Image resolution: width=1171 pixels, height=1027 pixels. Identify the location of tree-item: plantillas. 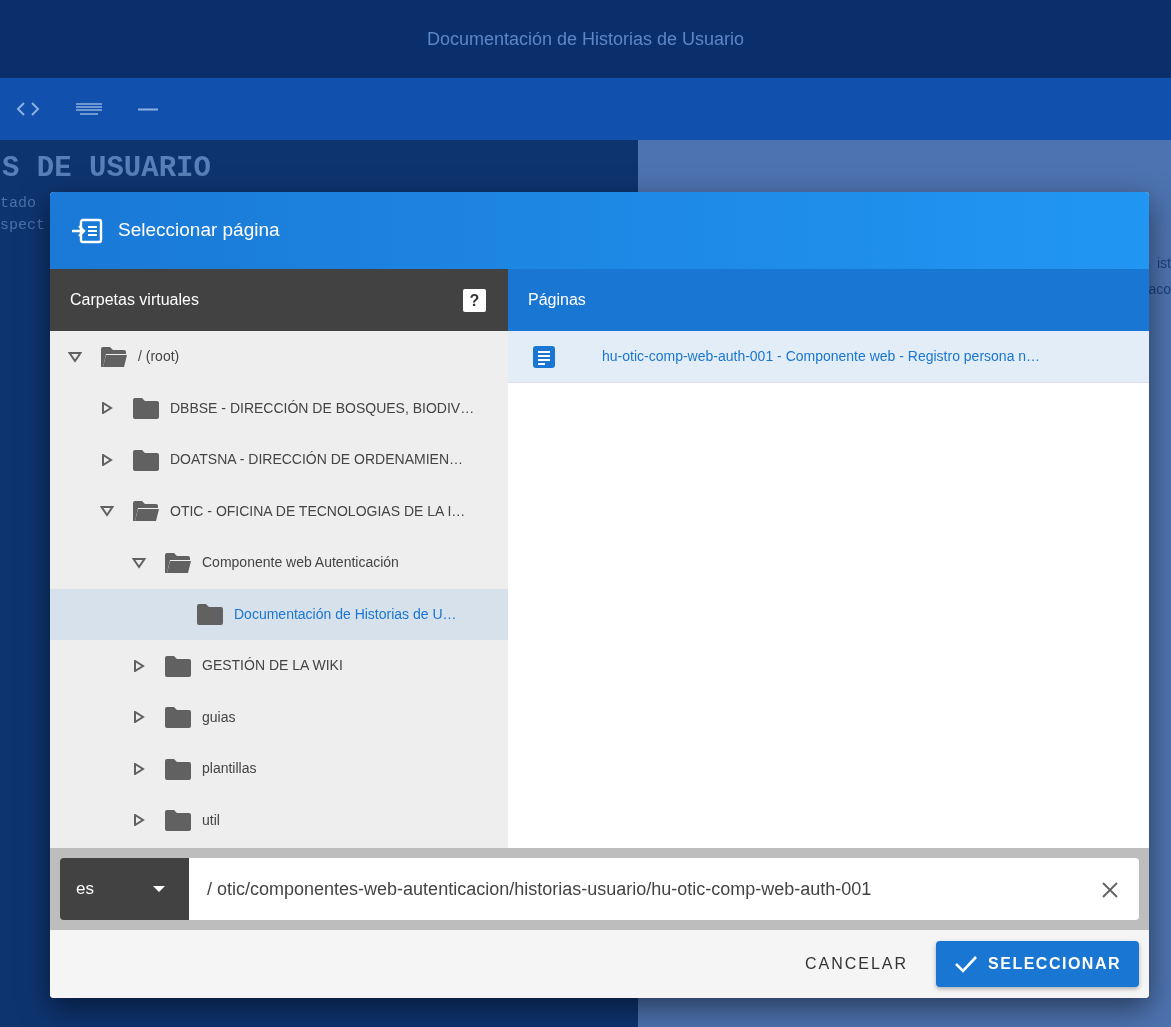
(279, 769).